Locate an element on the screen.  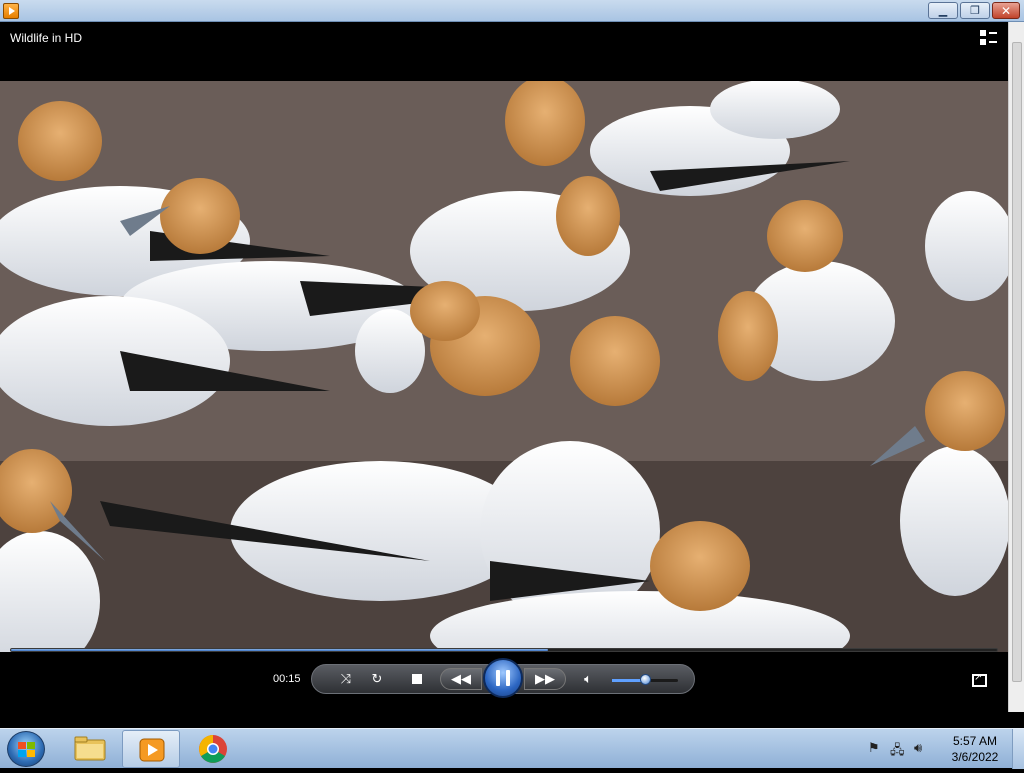
stop-icon is located at coordinates (417, 679).